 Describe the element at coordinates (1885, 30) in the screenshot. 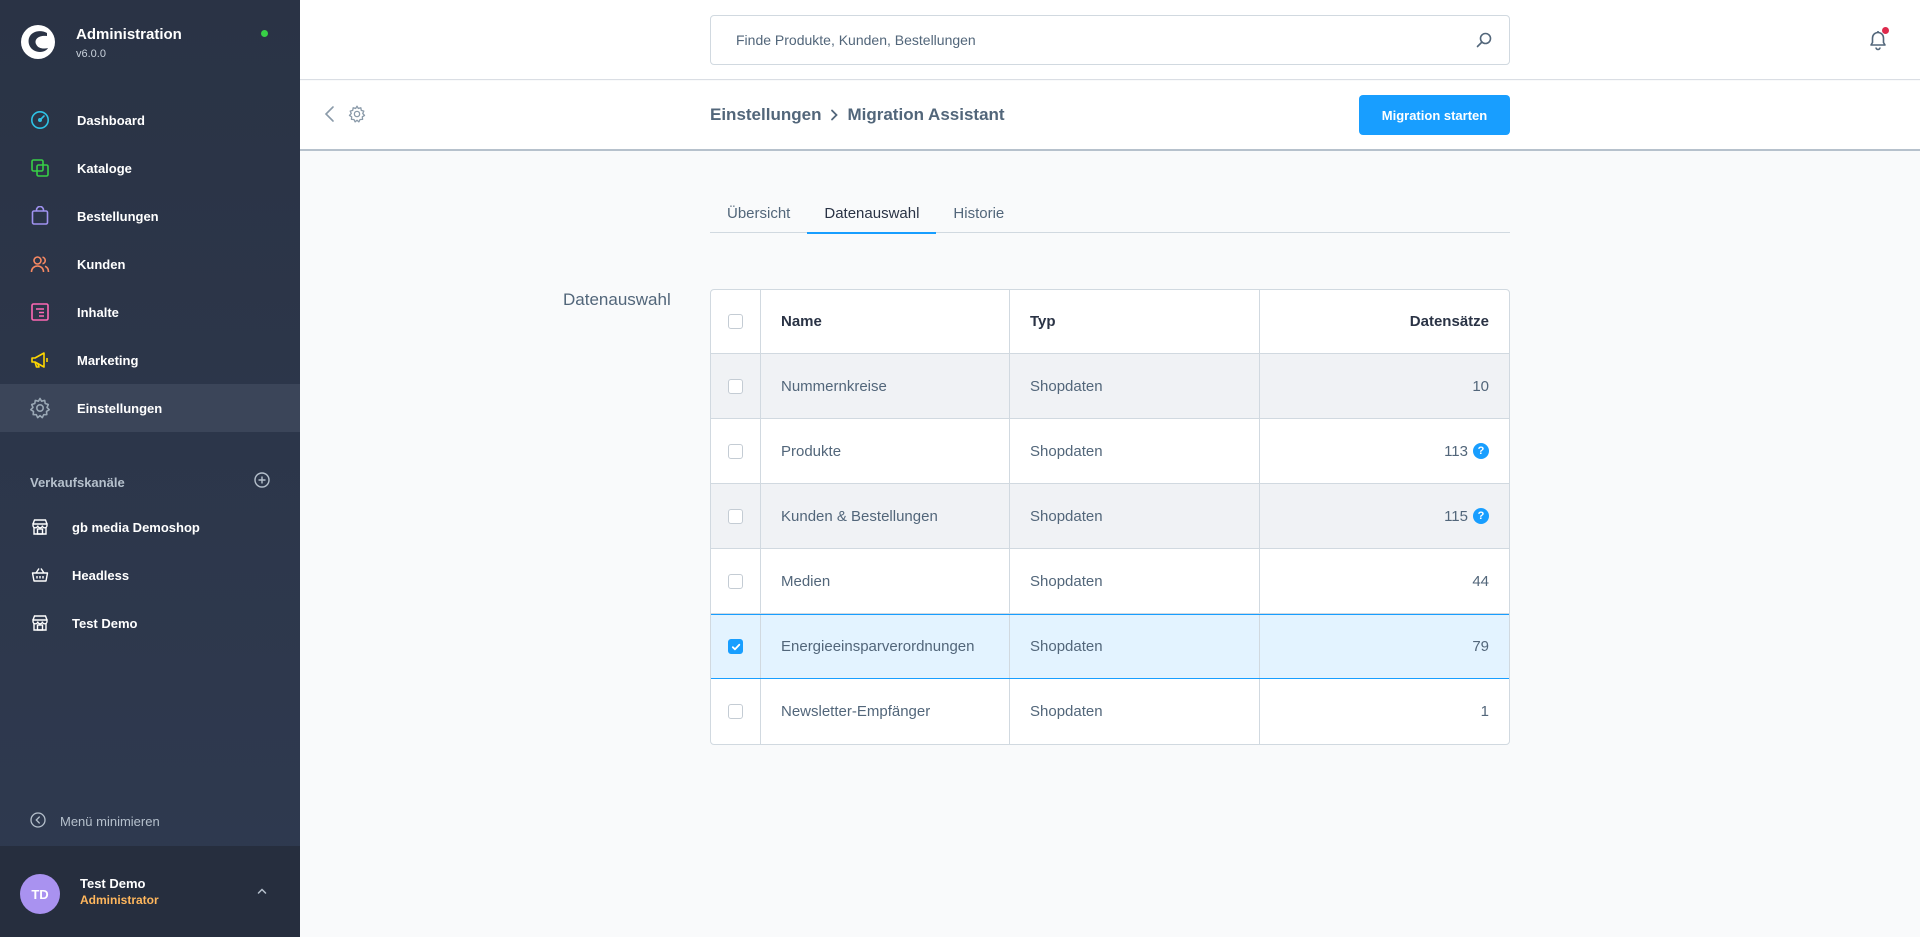

I see `notification-badge` at that location.